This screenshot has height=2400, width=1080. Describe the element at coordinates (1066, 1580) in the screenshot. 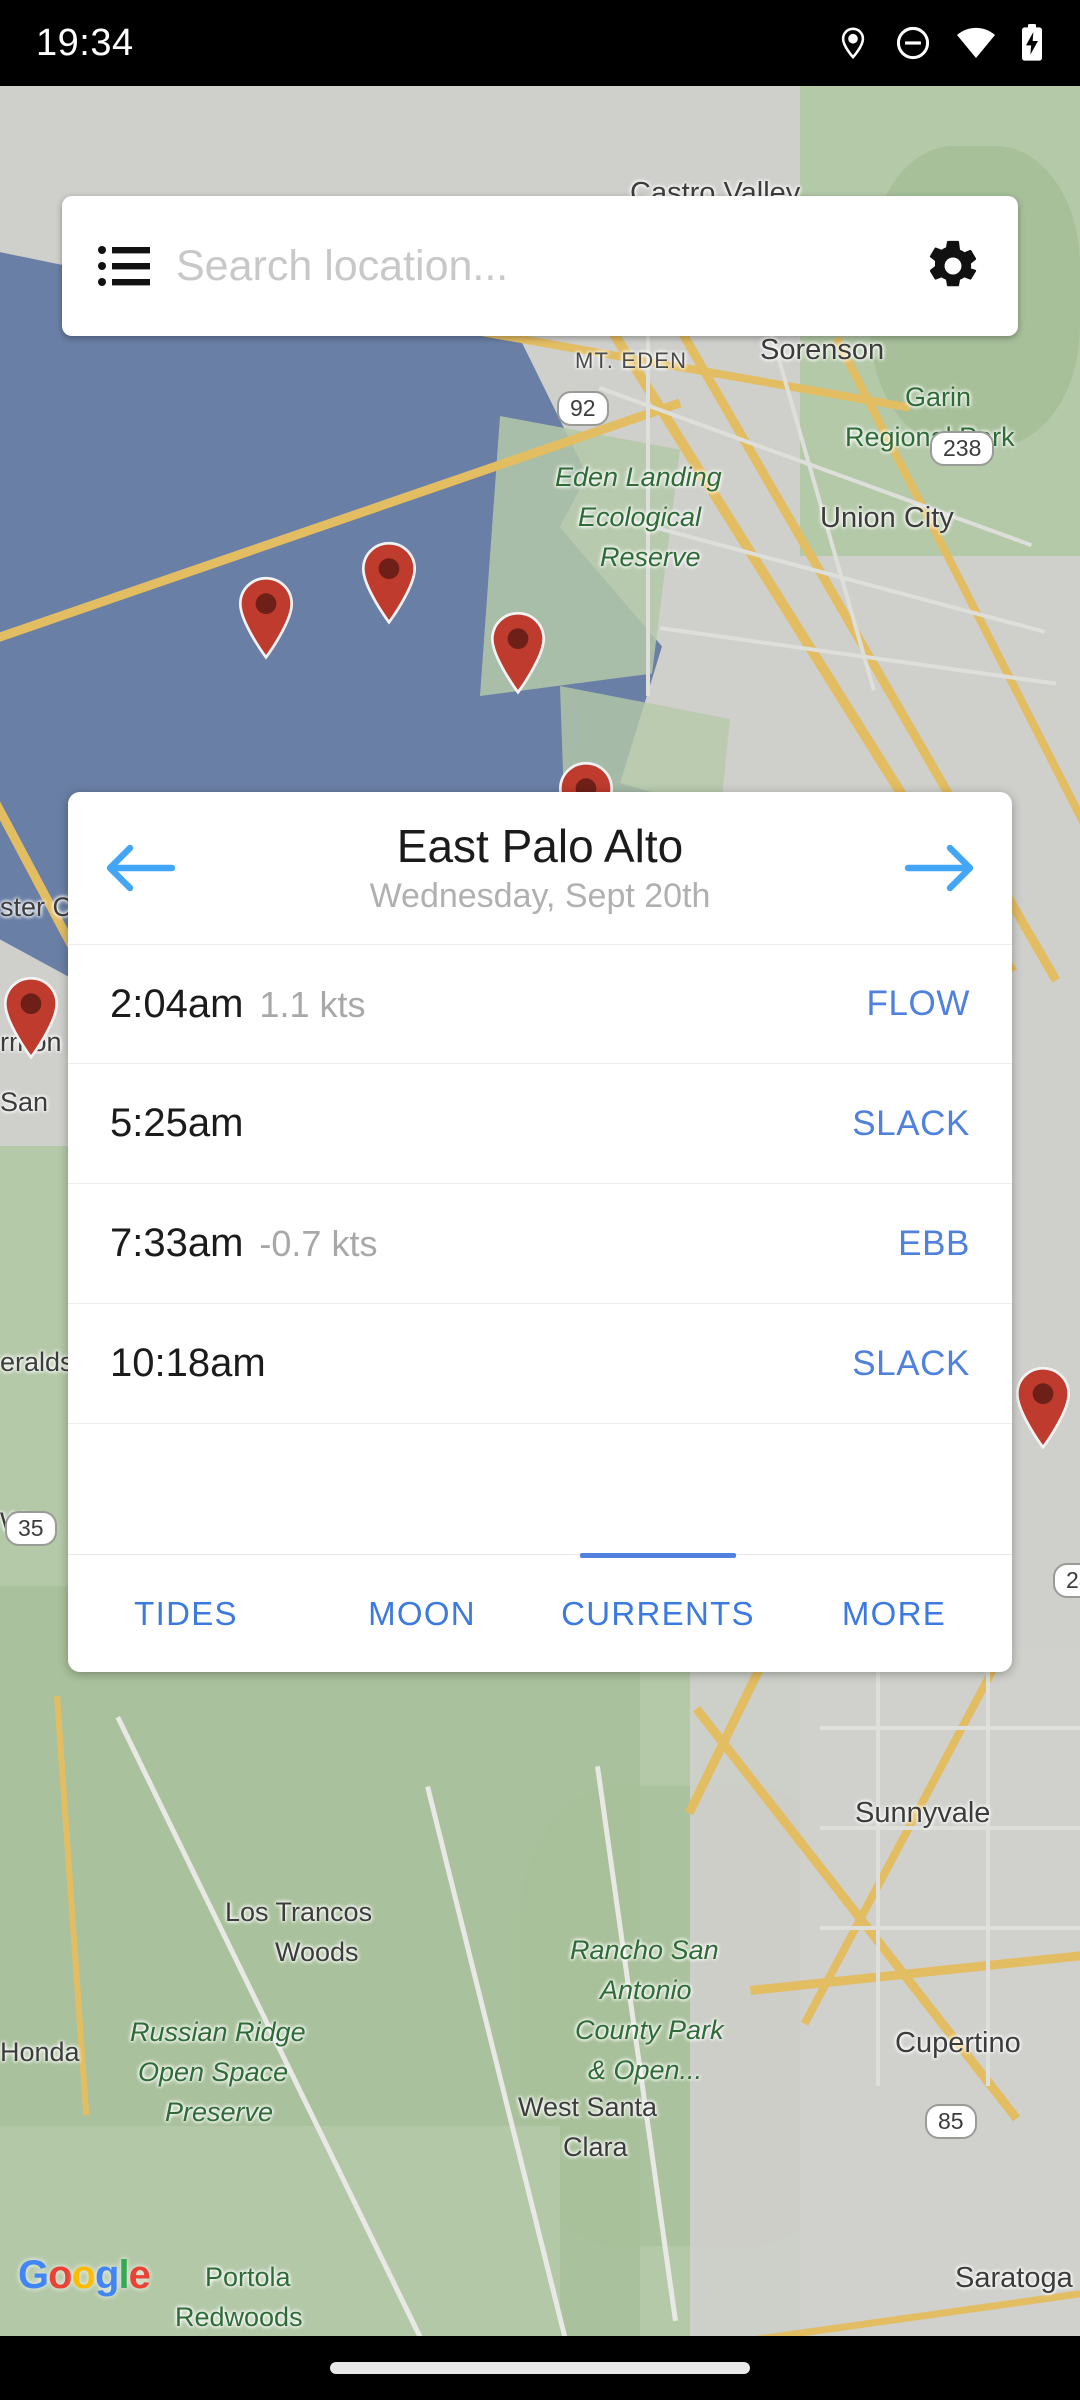

I see `highway-shield: 23` at that location.